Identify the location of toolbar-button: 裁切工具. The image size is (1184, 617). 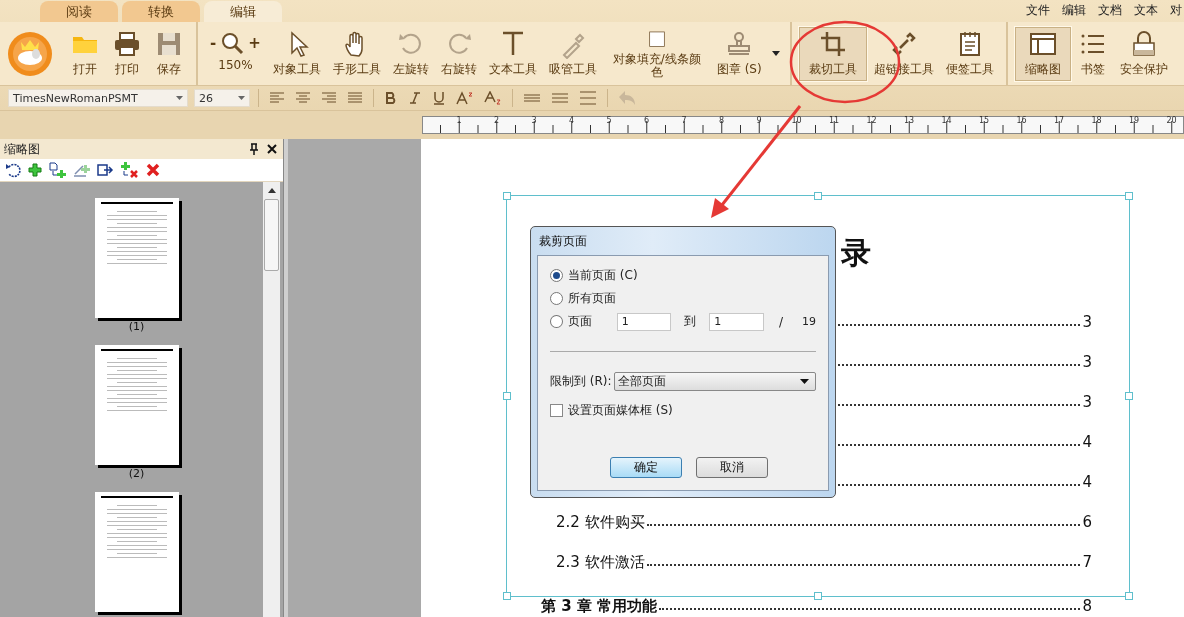
(832, 53).